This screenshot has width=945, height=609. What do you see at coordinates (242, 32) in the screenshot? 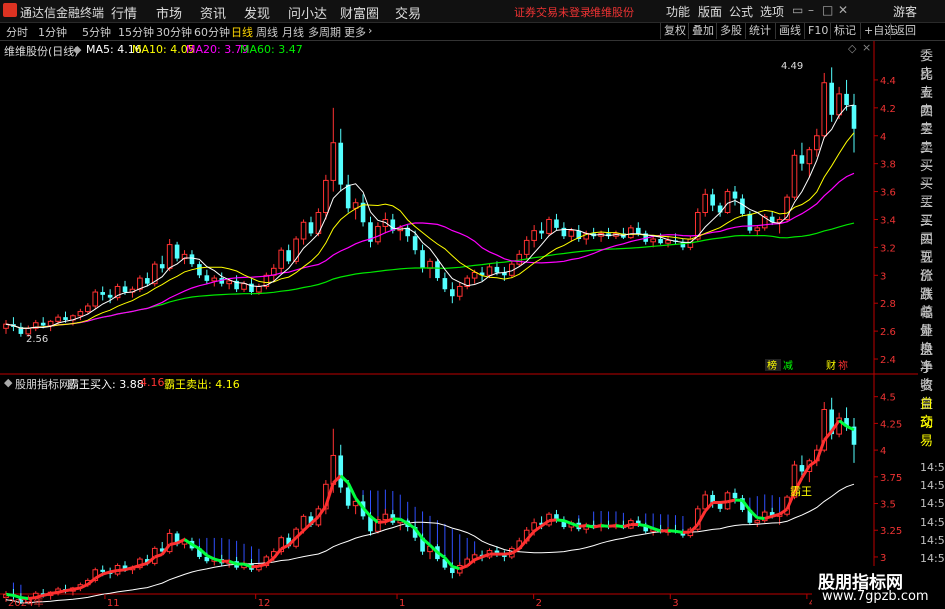
I see `tf-daily: 日线` at bounding box center [242, 32].